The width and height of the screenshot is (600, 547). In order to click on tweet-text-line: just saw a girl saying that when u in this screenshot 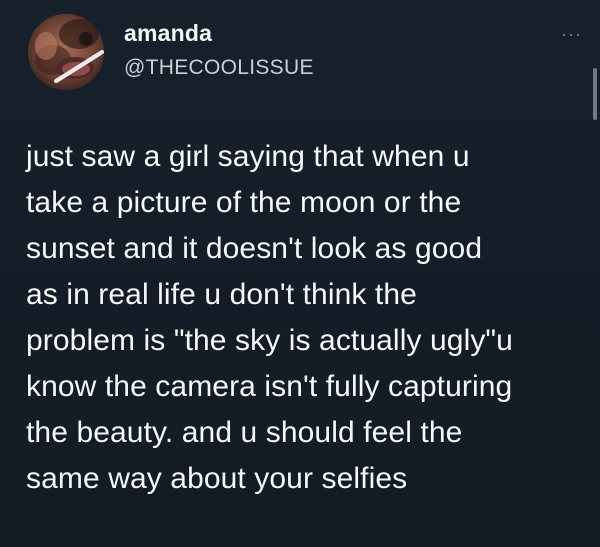, I will do `click(248, 156)`.